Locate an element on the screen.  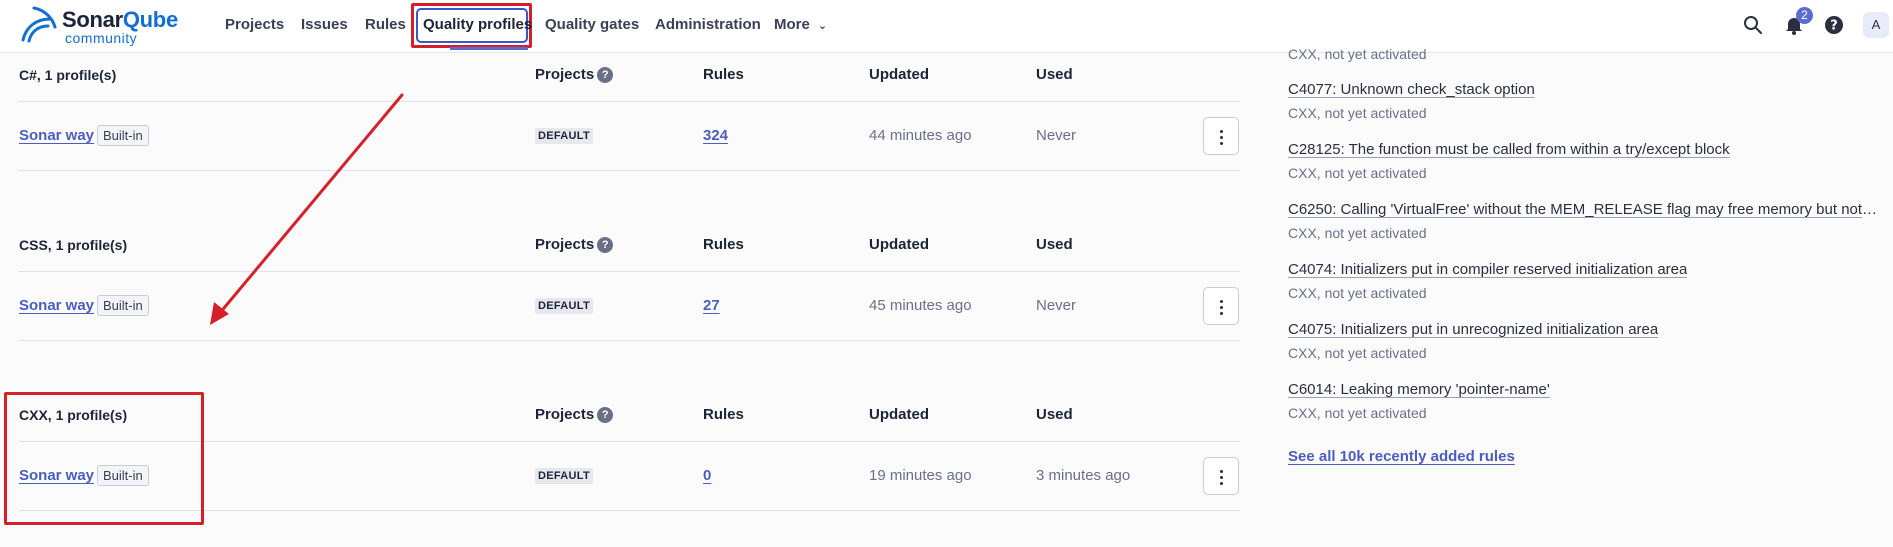
nav-more-label: More is located at coordinates (792, 24).